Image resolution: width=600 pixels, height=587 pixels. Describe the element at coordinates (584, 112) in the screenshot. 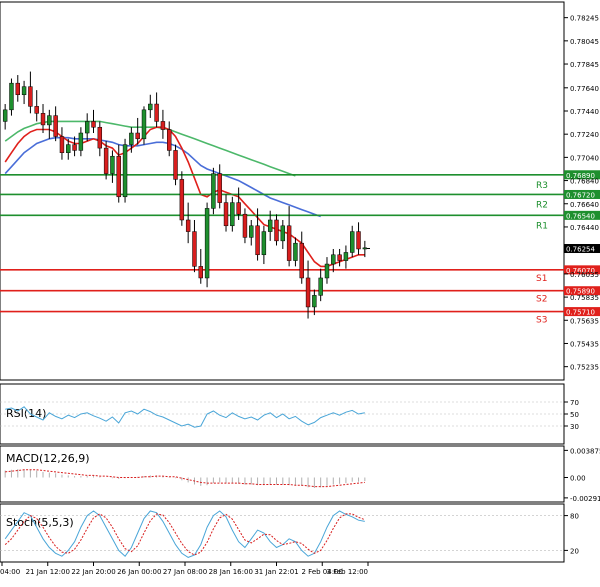

I see `price-tick-label: 0.77440` at that location.